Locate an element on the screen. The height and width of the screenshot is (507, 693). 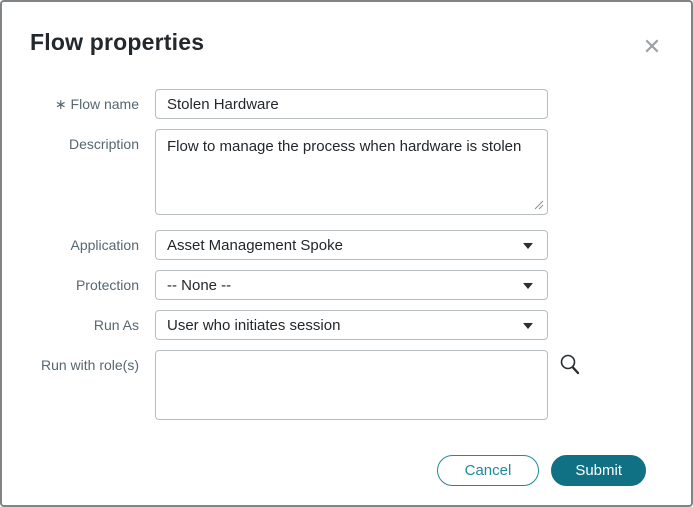
required-icon: ∗ is located at coordinates (60, 104).